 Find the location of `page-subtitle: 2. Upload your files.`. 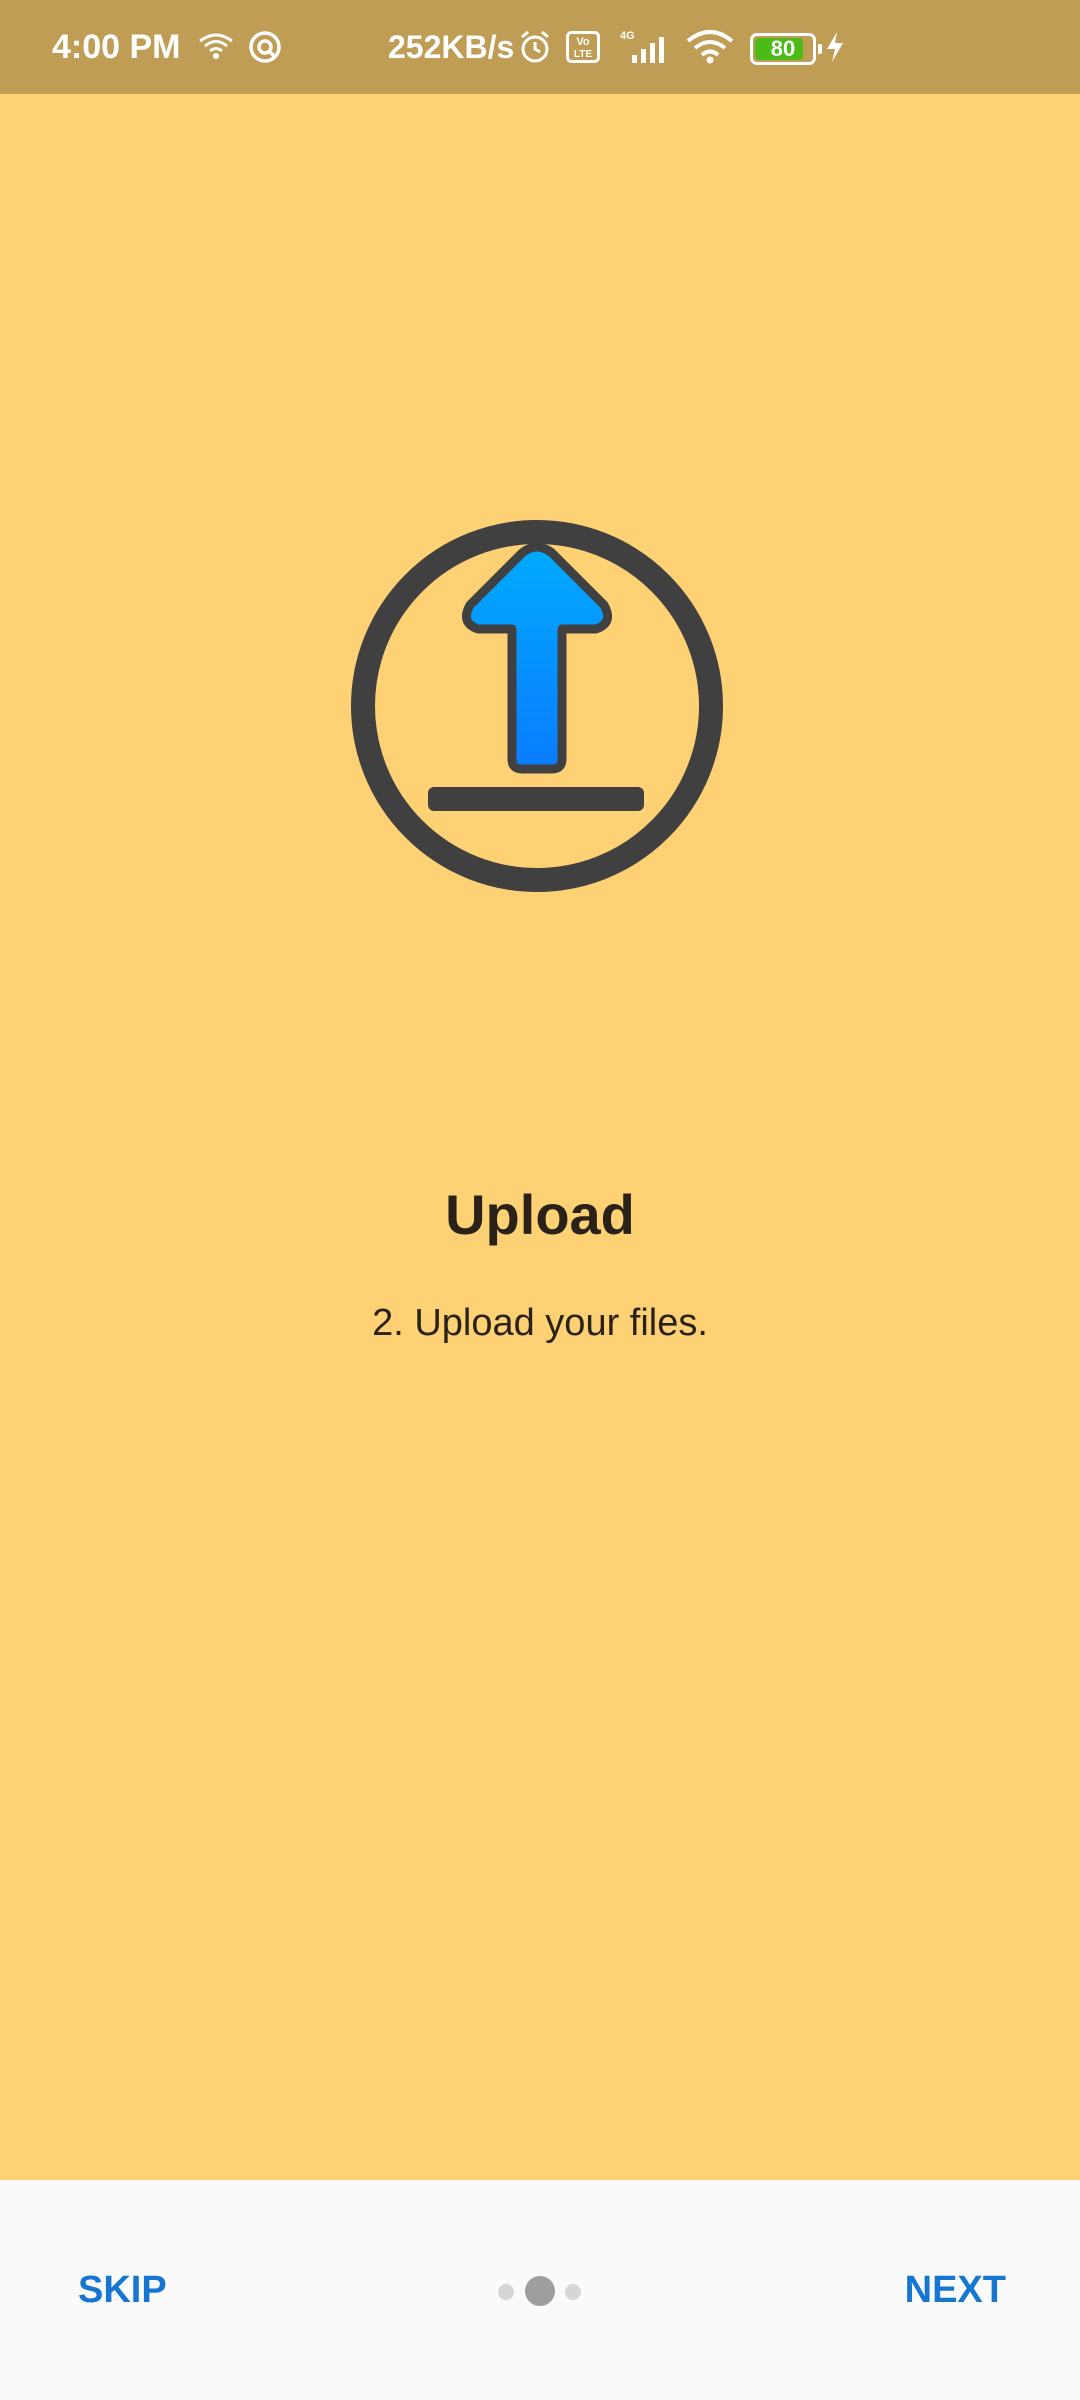

page-subtitle: 2. Upload your files. is located at coordinates (540, 1323).